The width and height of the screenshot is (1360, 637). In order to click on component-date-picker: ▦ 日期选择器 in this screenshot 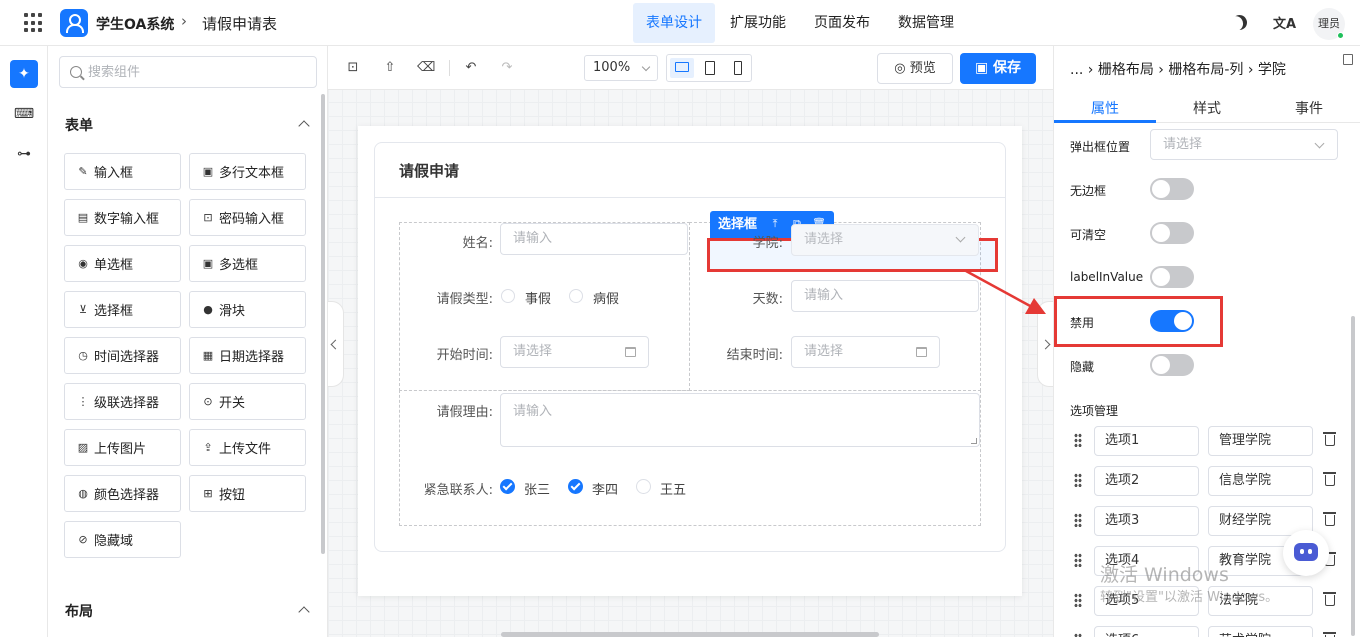, I will do `click(247, 355)`.